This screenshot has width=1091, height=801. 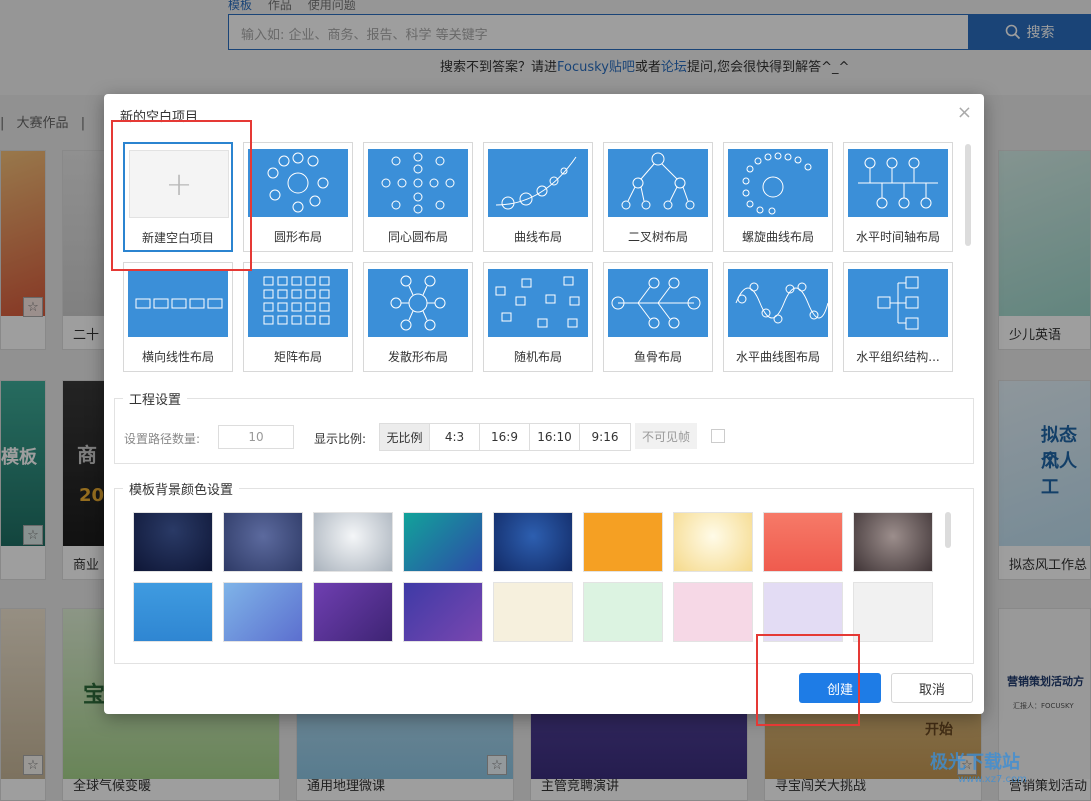 I want to click on ratio-16-9-button: 16:9, so click(x=505, y=437).